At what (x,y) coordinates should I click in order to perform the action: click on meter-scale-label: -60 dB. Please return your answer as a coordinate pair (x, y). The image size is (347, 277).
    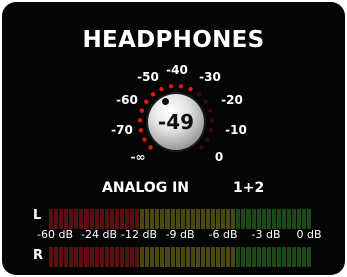
    Looking at the image, I should click on (55, 234).